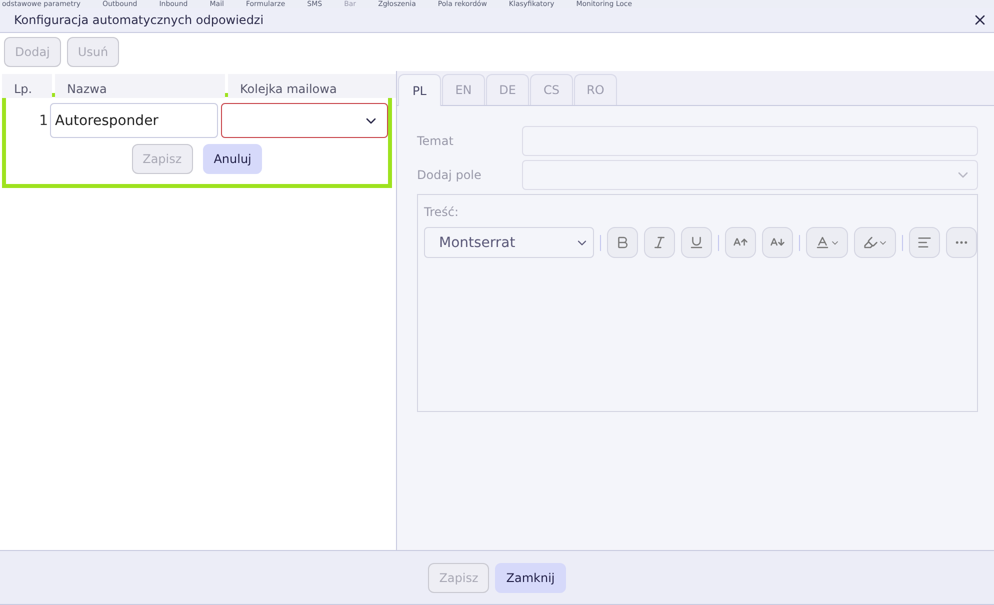  Describe the element at coordinates (232, 159) in the screenshot. I see `row-button: Anuluj` at that location.